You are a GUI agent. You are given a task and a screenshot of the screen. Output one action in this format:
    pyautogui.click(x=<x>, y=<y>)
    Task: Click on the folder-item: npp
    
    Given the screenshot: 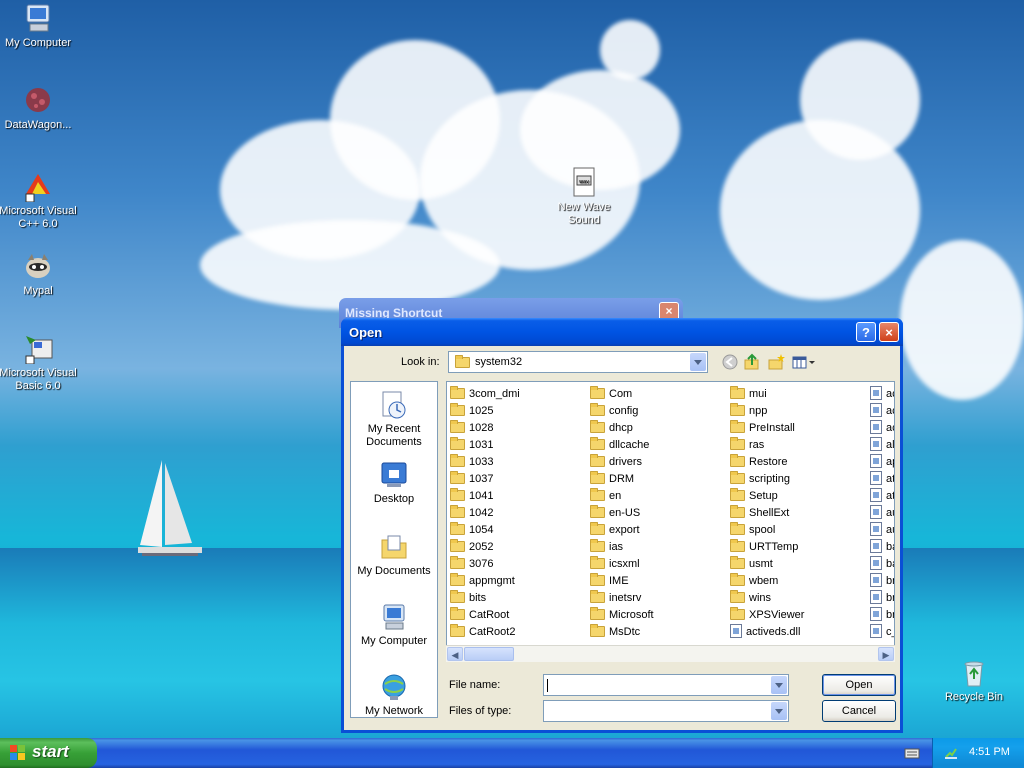 What is the action you would take?
    pyautogui.click(x=767, y=411)
    